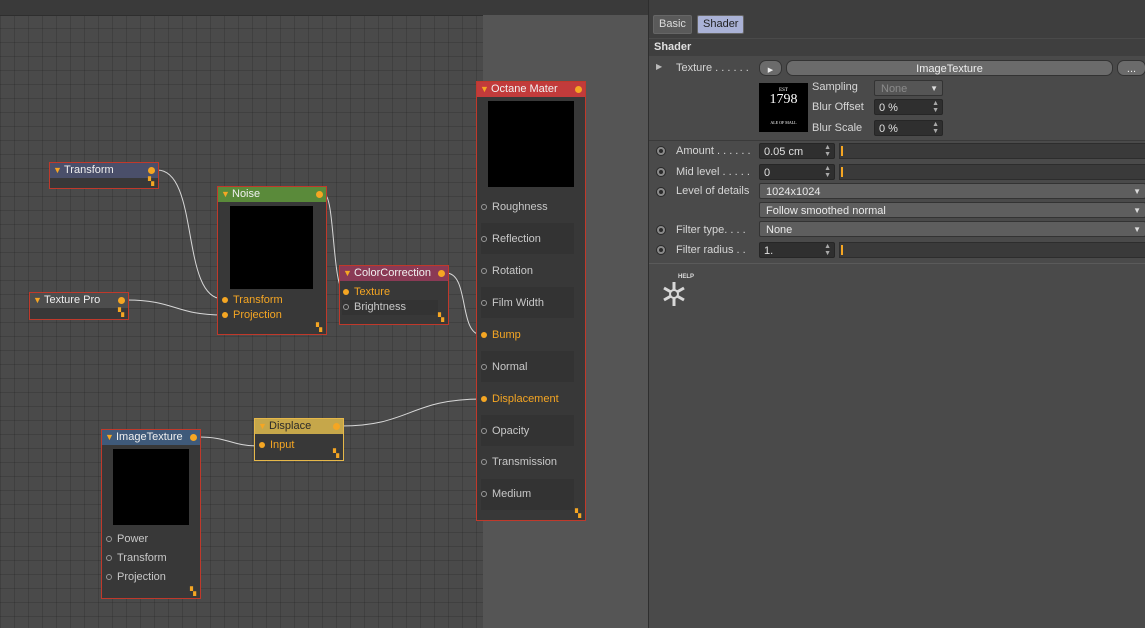 Image resolution: width=1145 pixels, height=628 pixels. I want to click on node-header: ▼ ColorCorrection, so click(394, 273).